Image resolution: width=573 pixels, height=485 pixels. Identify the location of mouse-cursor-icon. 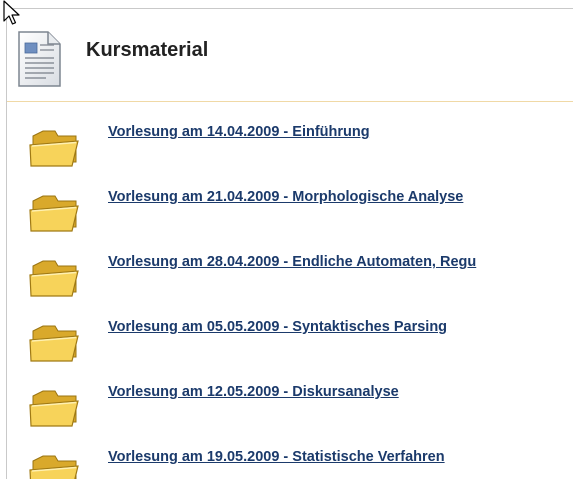
(11, 12).